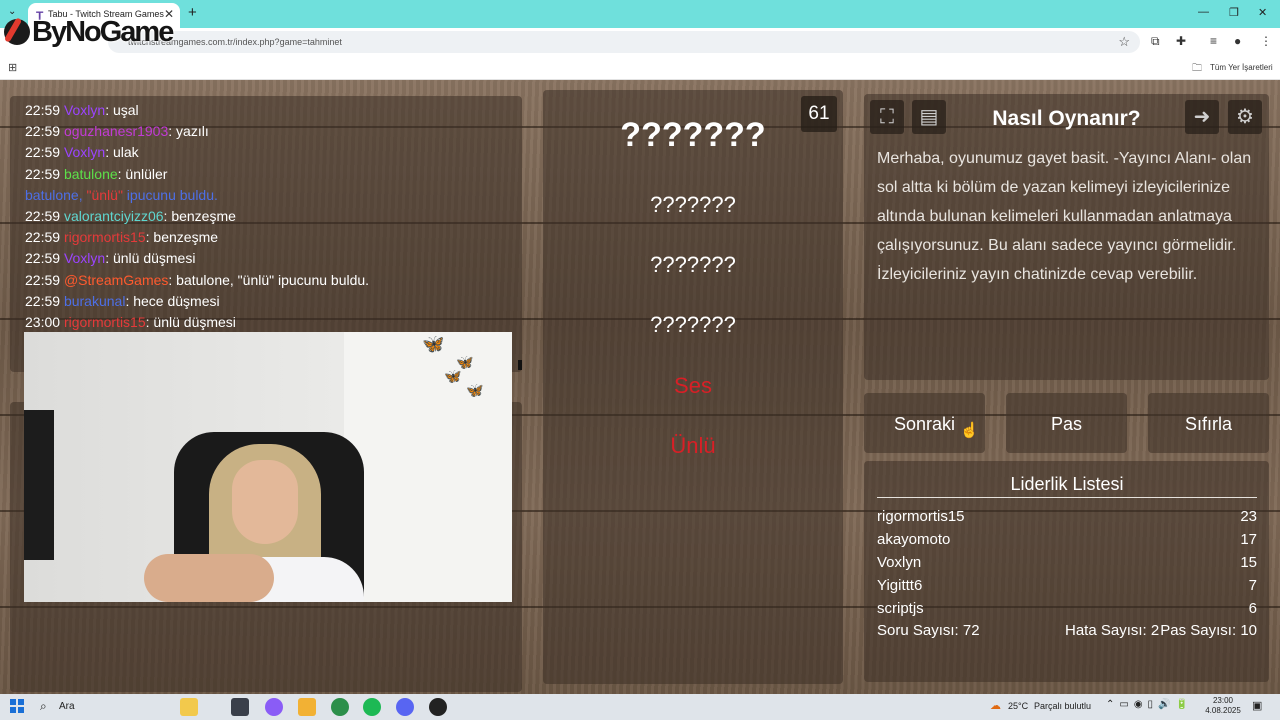 The height and width of the screenshot is (720, 1280). I want to click on system-tray-icons: ⌃▭◉▯🔊🔋, so click(1149, 704).